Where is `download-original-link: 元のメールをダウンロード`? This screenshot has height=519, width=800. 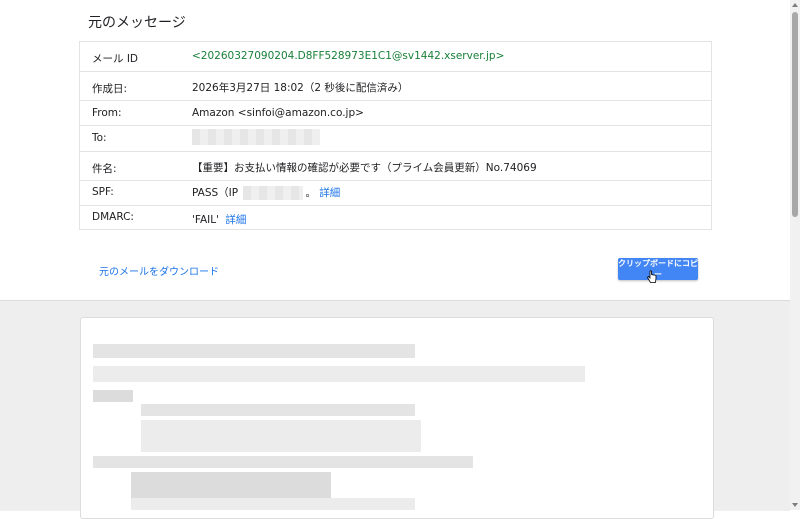 download-original-link: 元のメールをダウンロード is located at coordinates (159, 270).